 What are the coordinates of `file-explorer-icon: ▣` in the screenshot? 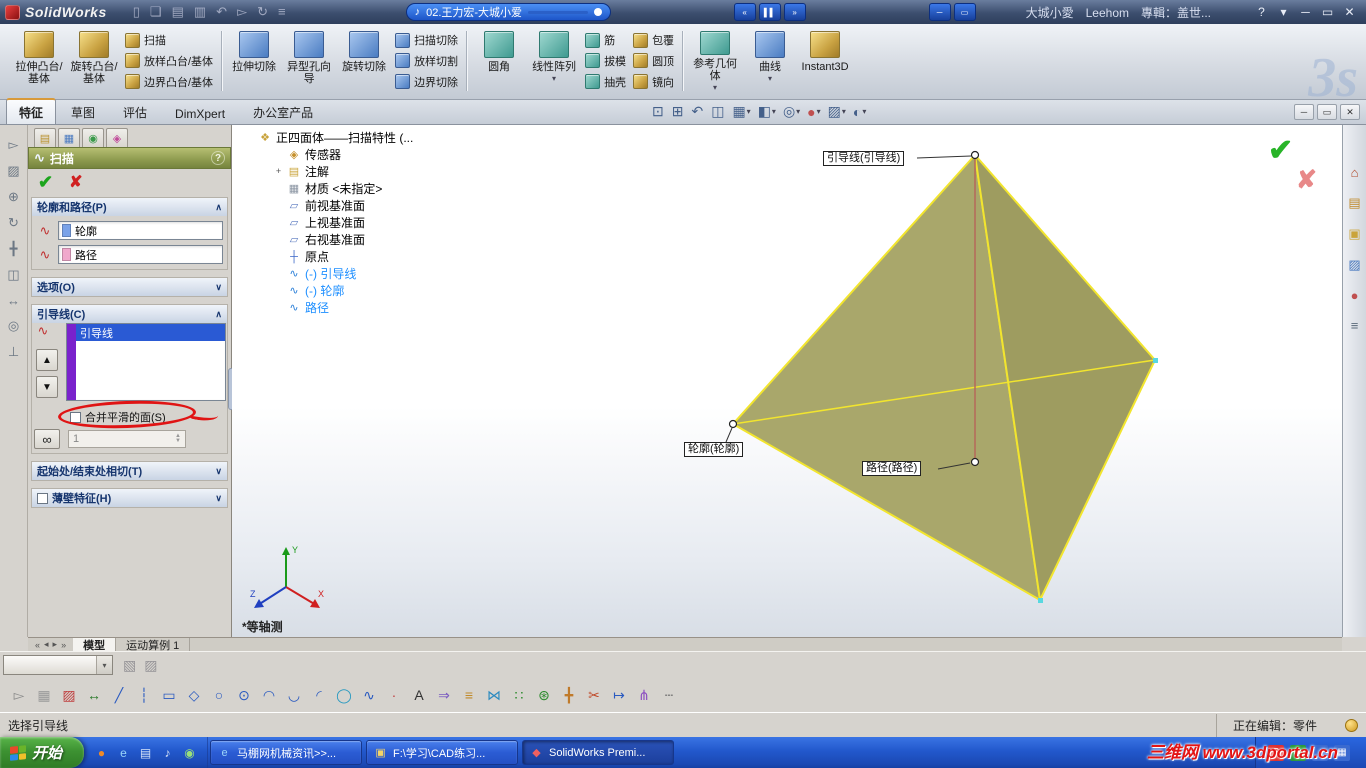 It's located at (1354, 234).